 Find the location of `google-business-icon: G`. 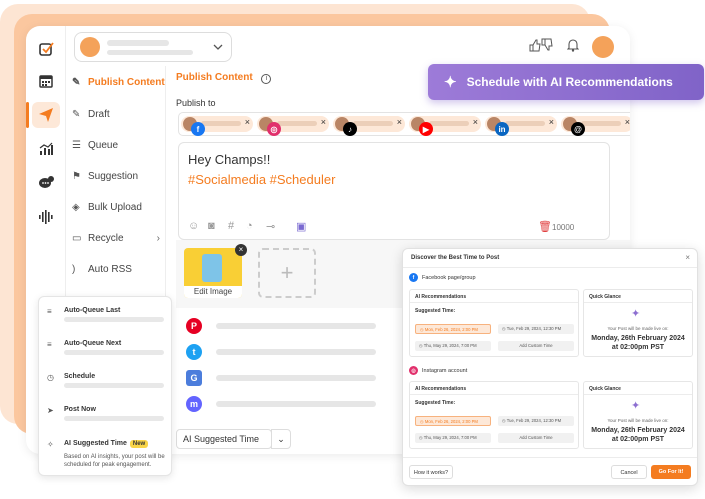

google-business-icon: G is located at coordinates (194, 378).